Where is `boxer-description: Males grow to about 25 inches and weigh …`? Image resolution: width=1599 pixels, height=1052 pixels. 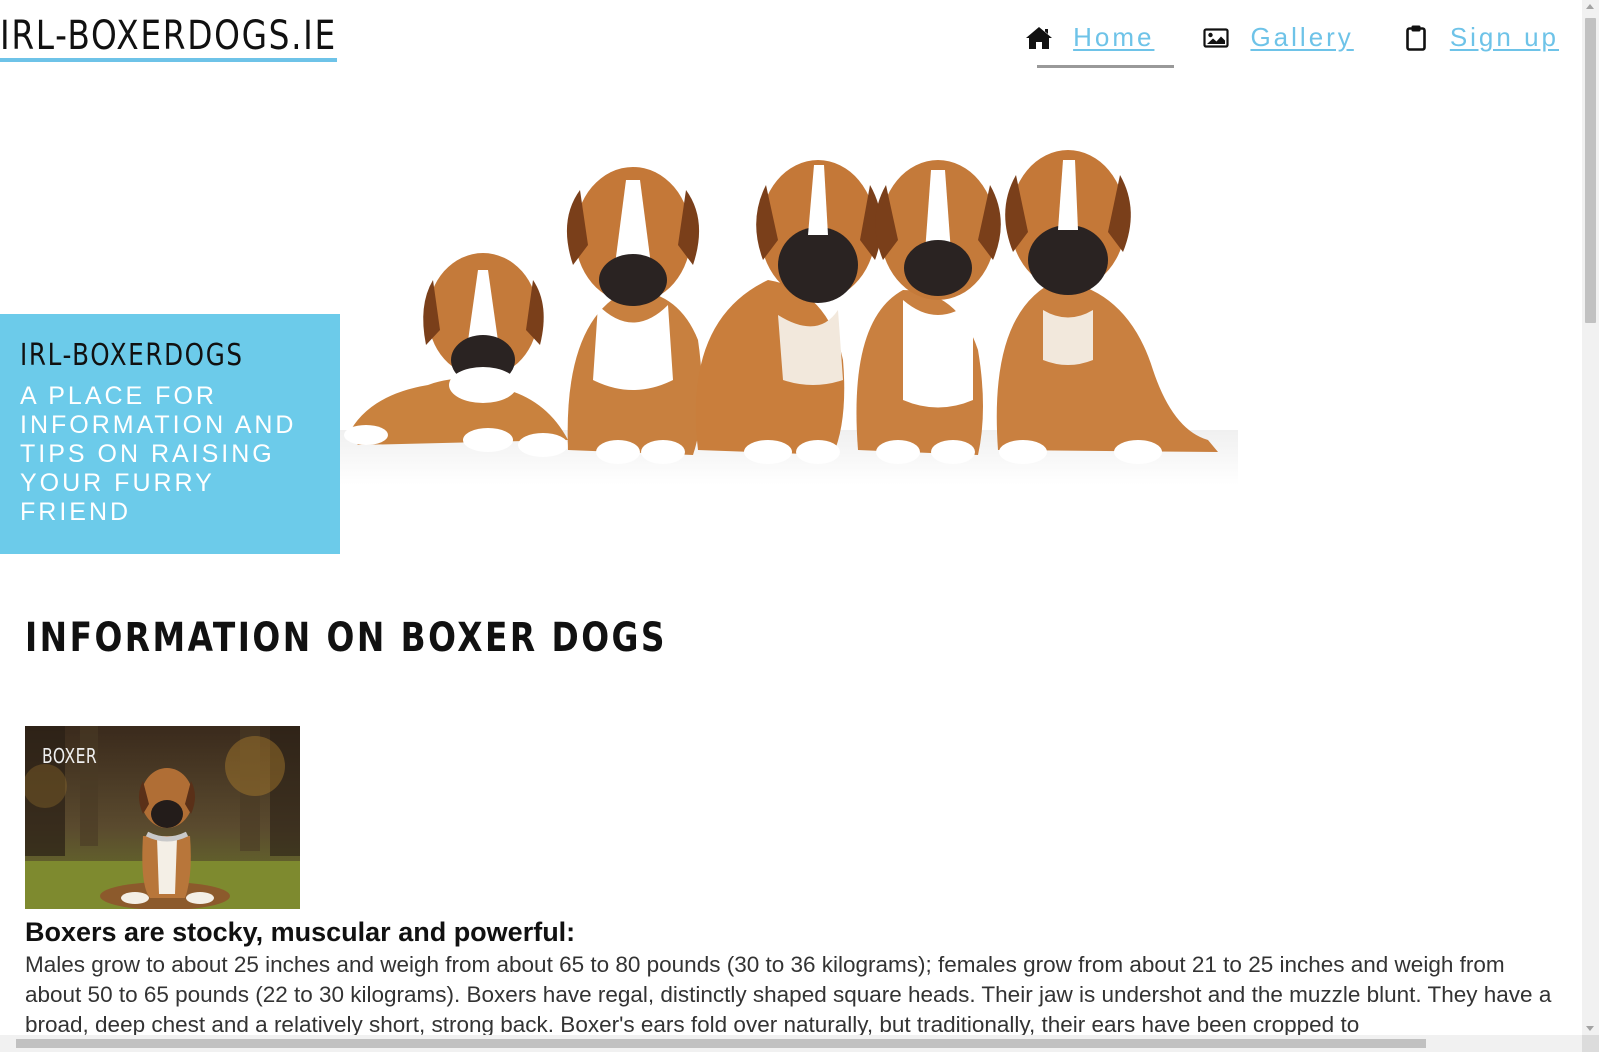
boxer-description: Males grow to about 25 inches and weigh … is located at coordinates (788, 994).